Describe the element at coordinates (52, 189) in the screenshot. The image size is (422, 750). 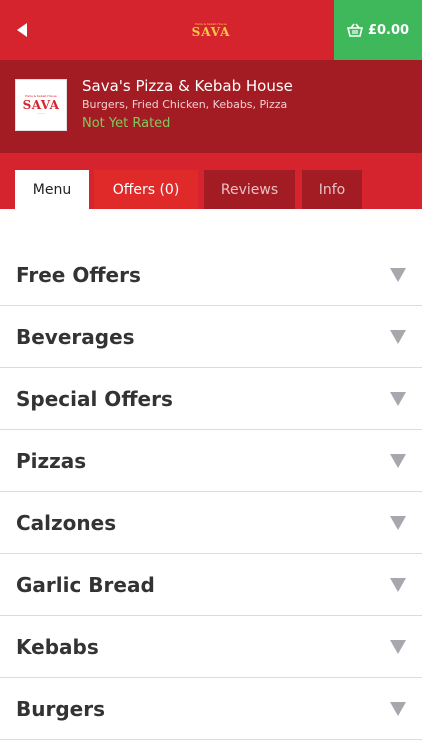
I see `tab-menu: Menu` at that location.